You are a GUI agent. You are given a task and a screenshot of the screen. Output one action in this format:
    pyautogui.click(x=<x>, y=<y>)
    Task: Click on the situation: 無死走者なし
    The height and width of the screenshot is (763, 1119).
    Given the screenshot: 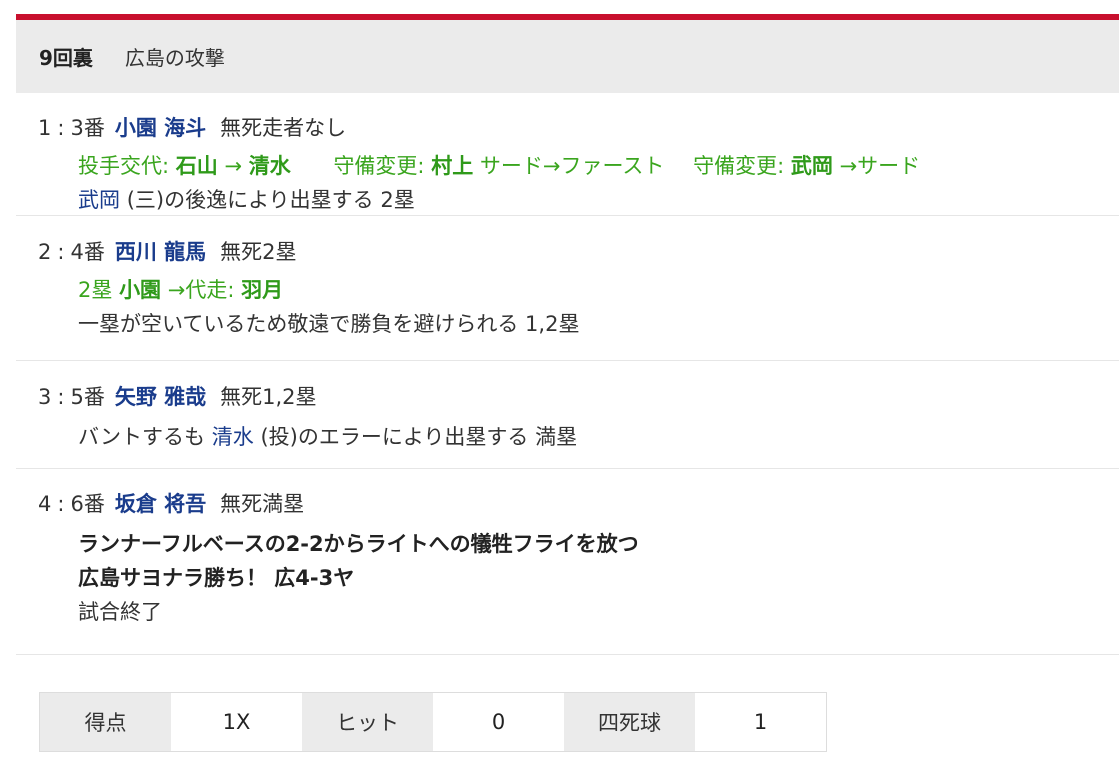 What is the action you would take?
    pyautogui.click(x=283, y=128)
    